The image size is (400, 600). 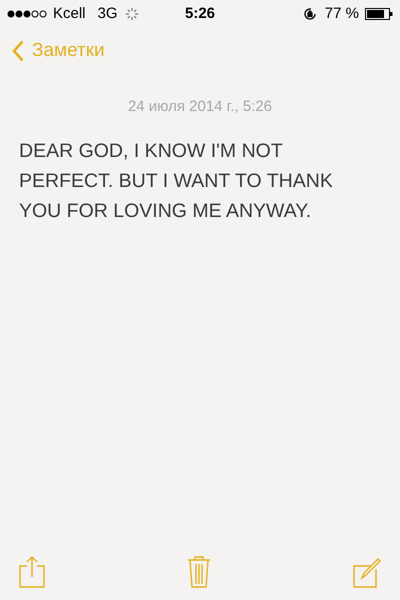 I want to click on signal-icon, so click(x=28, y=14).